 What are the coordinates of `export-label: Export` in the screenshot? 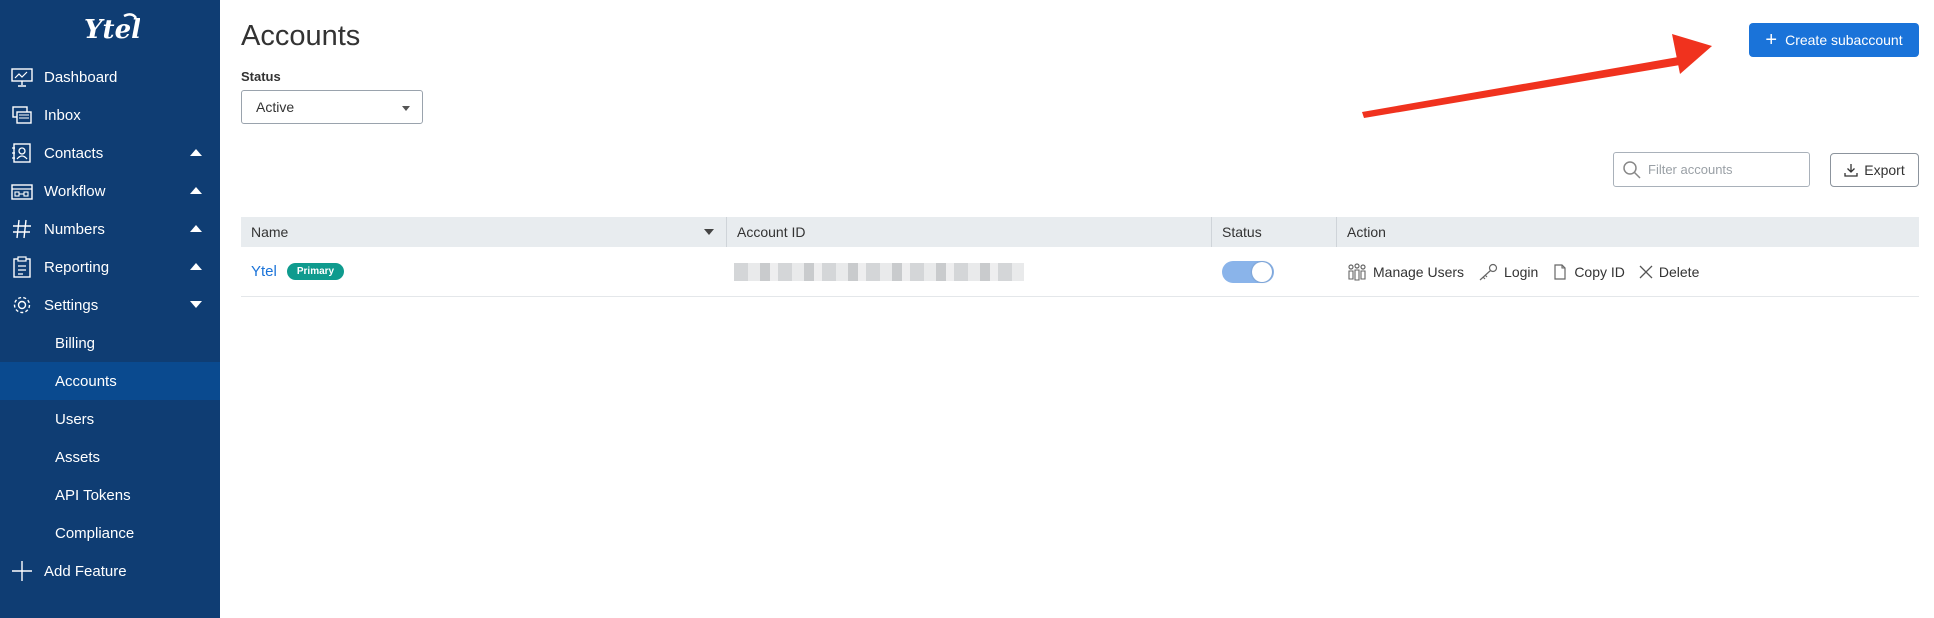 It's located at (1884, 170).